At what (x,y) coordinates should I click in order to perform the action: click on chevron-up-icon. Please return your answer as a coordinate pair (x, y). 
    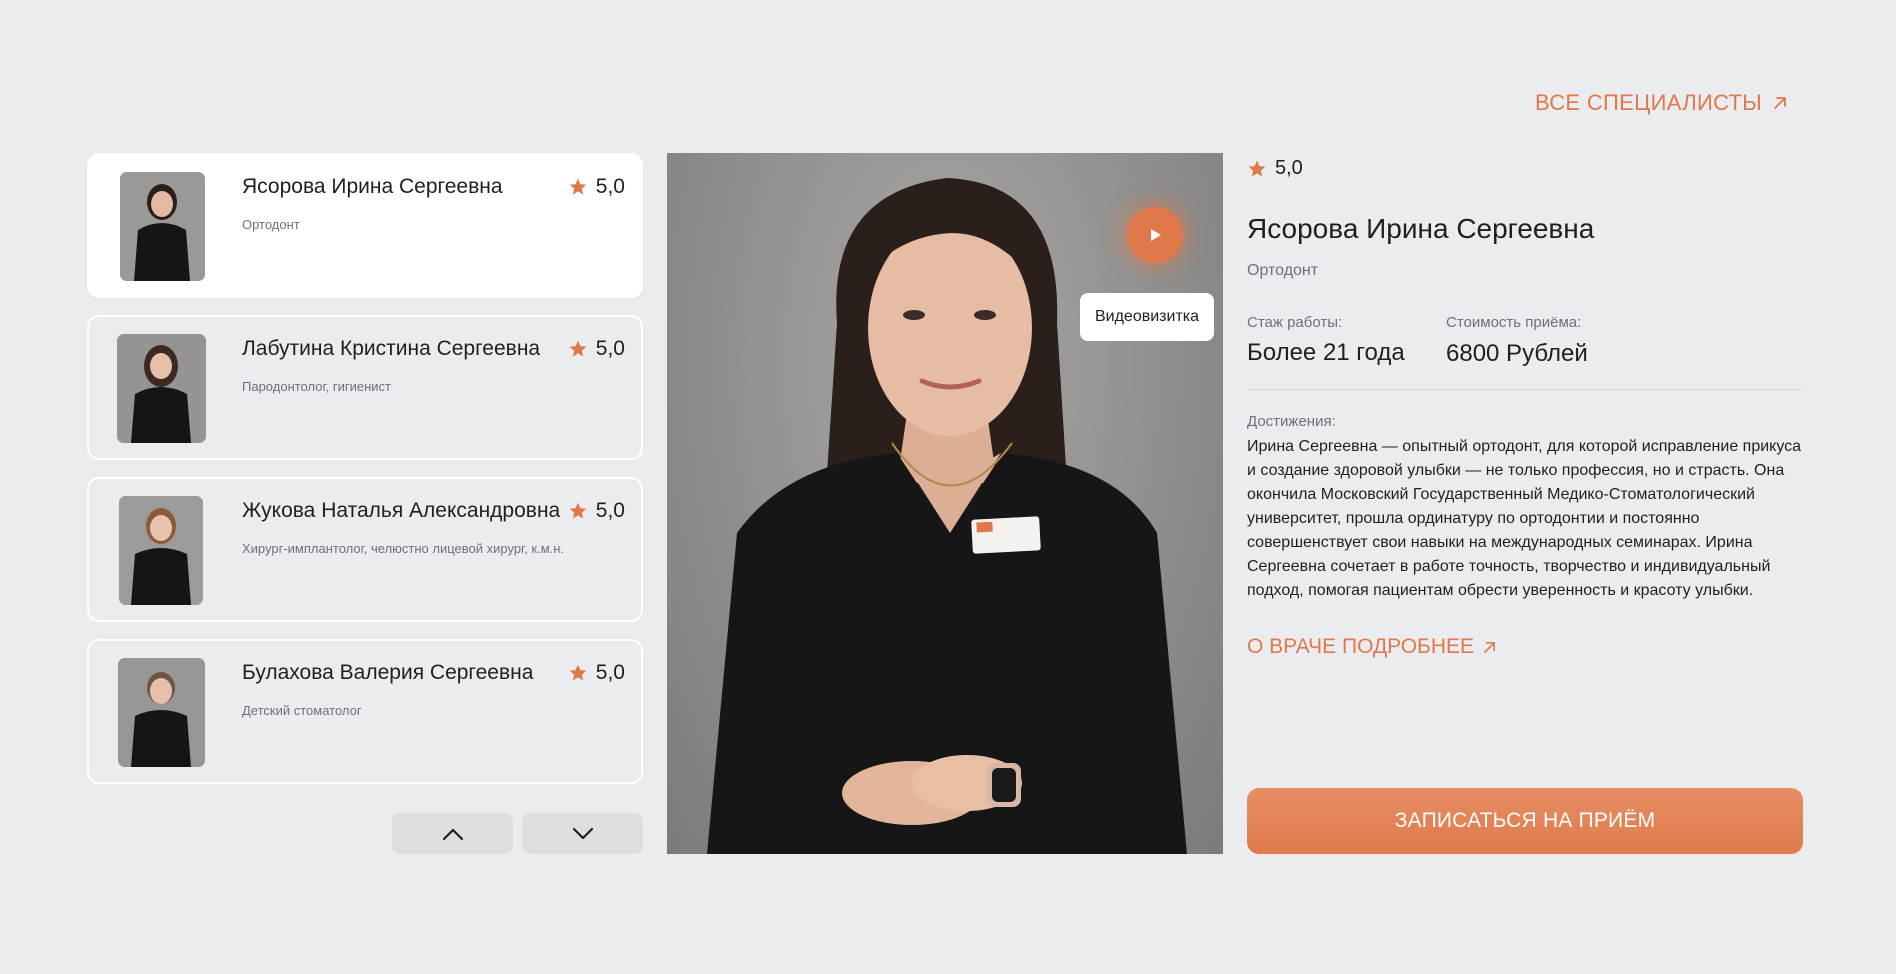
    Looking at the image, I should click on (452, 834).